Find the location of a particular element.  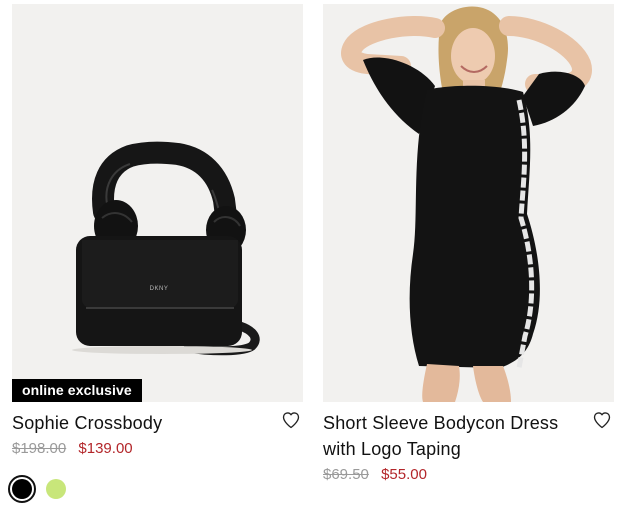

color-swatch-black is located at coordinates (22, 489).